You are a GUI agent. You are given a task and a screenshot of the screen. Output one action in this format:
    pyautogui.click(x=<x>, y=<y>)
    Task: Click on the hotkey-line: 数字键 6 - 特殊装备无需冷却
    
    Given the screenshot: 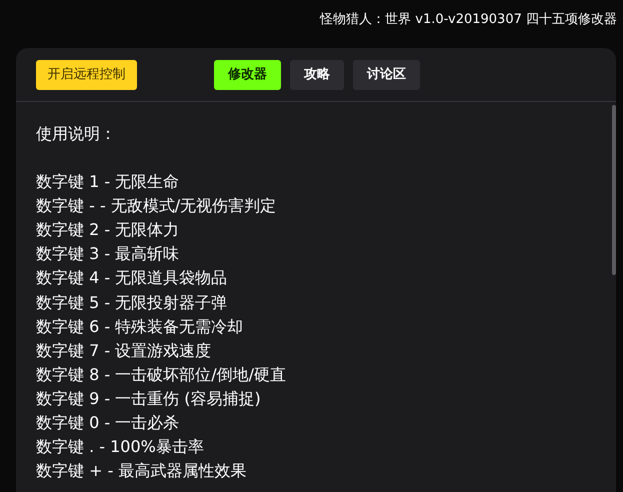 What is the action you would take?
    pyautogui.click(x=140, y=327)
    